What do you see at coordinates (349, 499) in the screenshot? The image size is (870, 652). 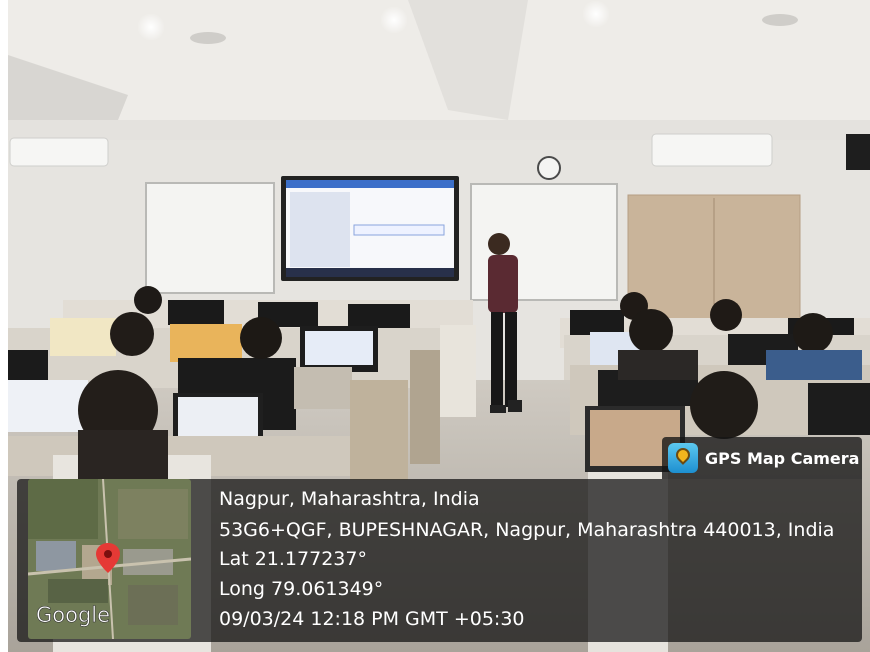 I see `location-place: Nagpur, Maharashtra, India` at bounding box center [349, 499].